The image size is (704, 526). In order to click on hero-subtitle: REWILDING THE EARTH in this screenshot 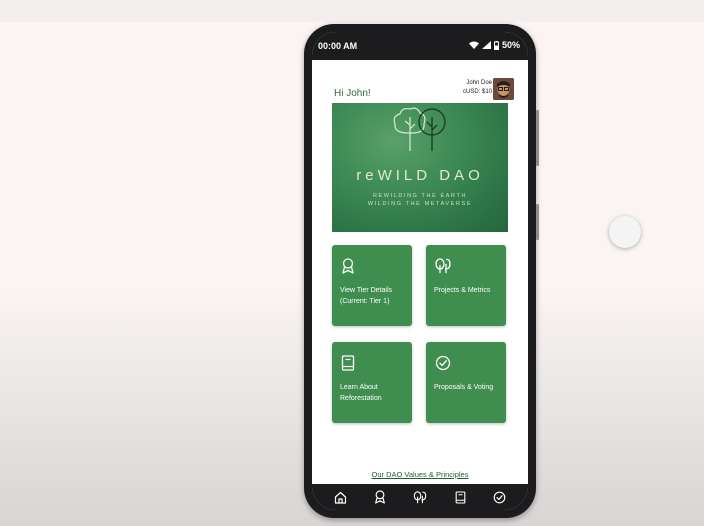, I will do `click(420, 196)`.